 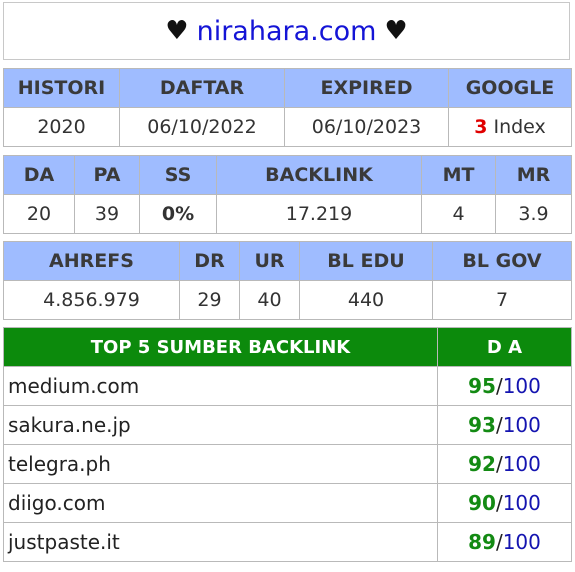 What do you see at coordinates (319, 214) in the screenshot?
I see `value-backlink: 17.219` at bounding box center [319, 214].